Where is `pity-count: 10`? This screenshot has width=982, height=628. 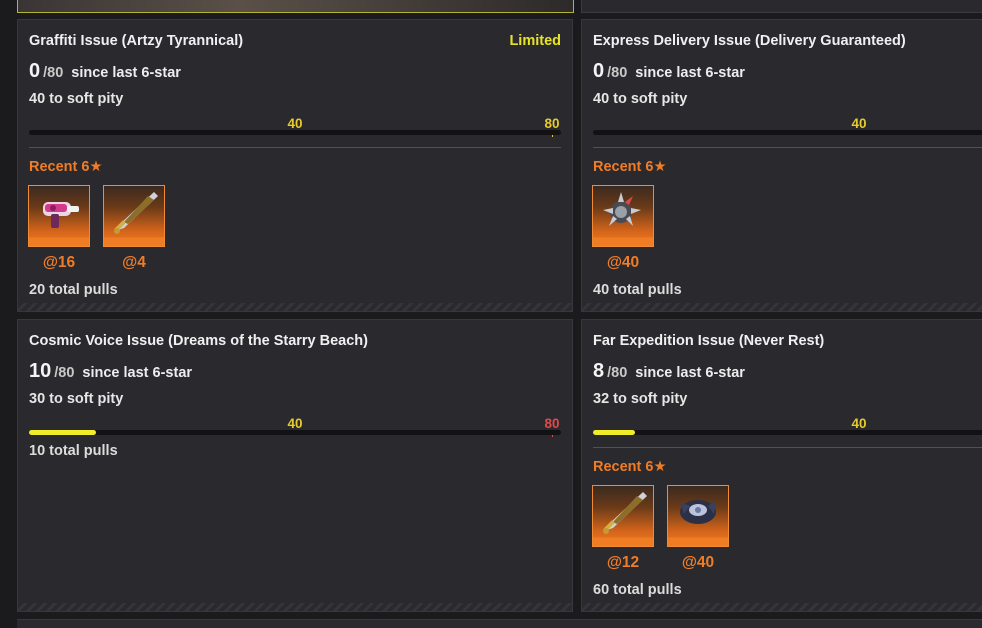
pity-count: 10 is located at coordinates (40, 371).